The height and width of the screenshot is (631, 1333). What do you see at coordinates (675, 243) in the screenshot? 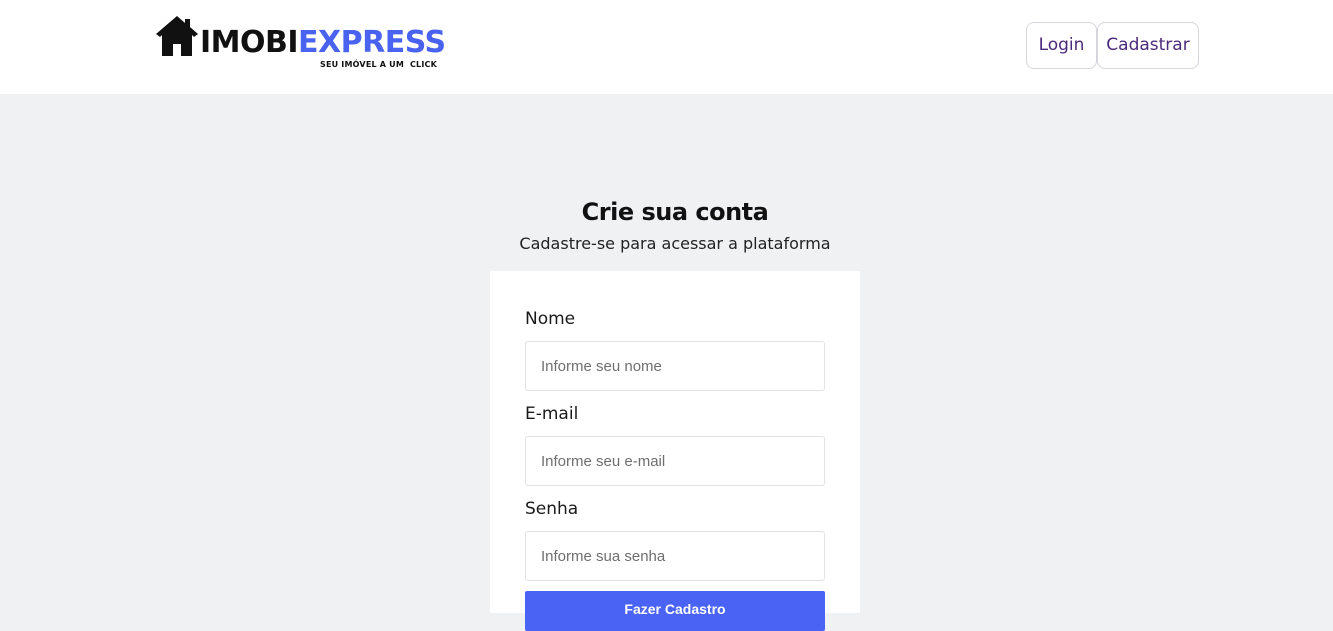
I see `page-subtitle: Cadastre-se para acessar a plataforma` at bounding box center [675, 243].